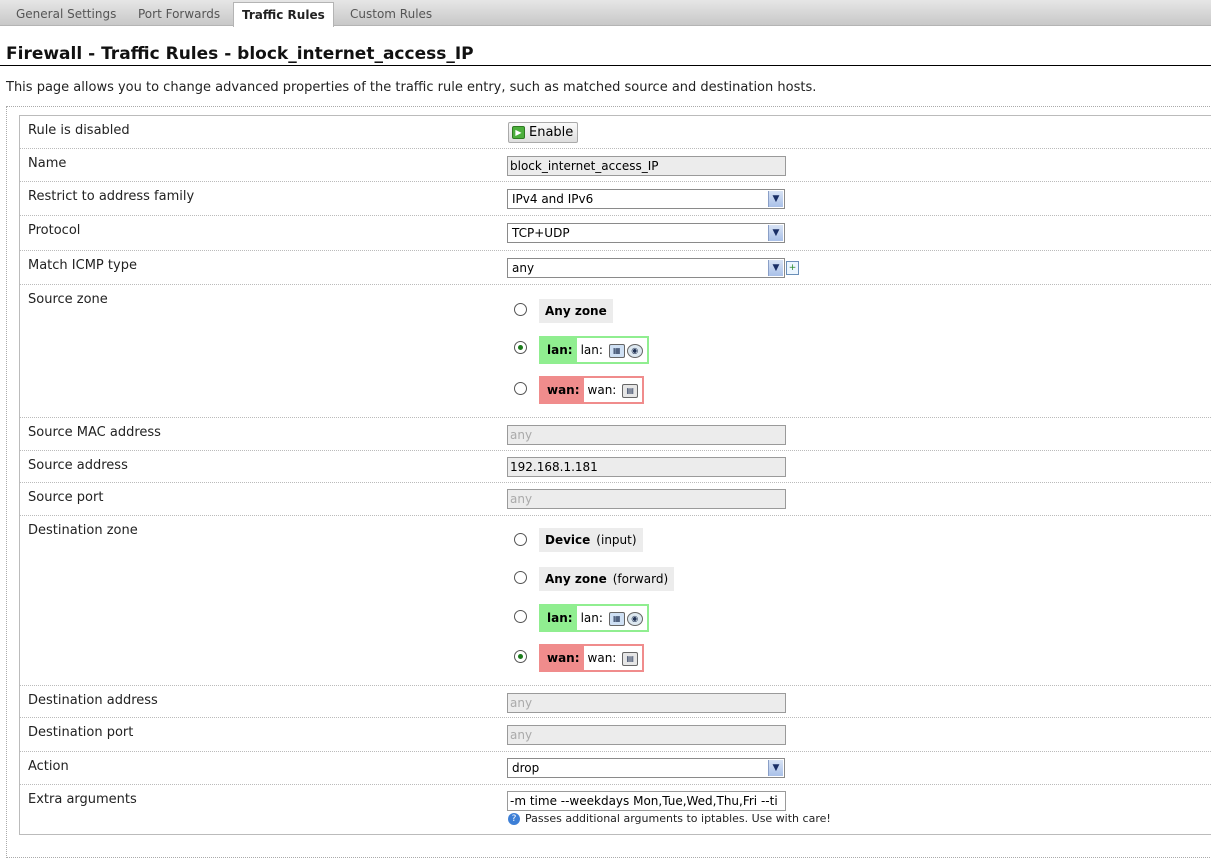 This screenshot has width=1211, height=863. Describe the element at coordinates (81, 732) in the screenshot. I see `destination-port-label: Destination port` at that location.